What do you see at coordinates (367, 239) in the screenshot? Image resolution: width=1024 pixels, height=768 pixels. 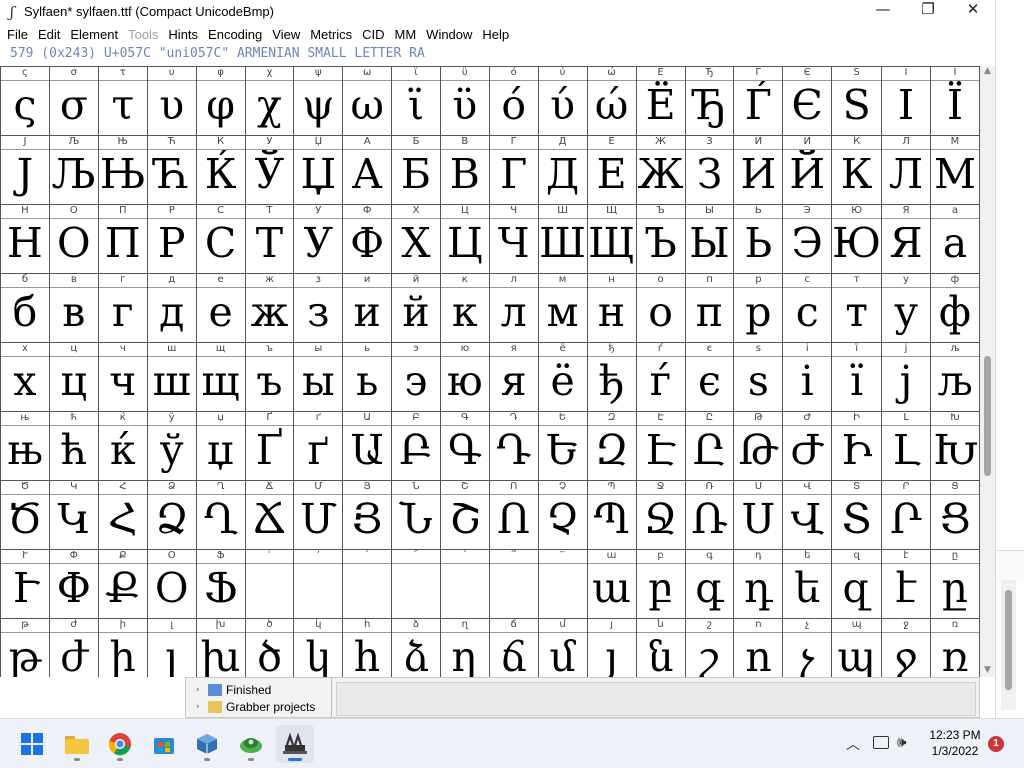 I see `glyph-cell: ФФ` at bounding box center [367, 239].